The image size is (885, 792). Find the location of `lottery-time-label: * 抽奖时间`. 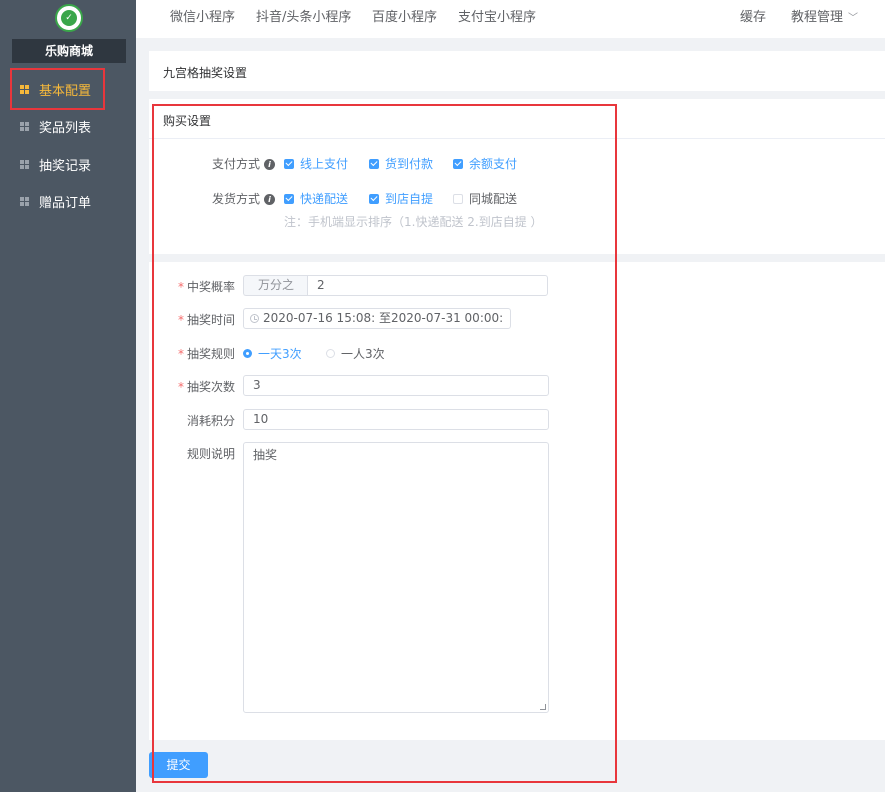

lottery-time-label: * 抽奖时间 is located at coordinates (206, 319).